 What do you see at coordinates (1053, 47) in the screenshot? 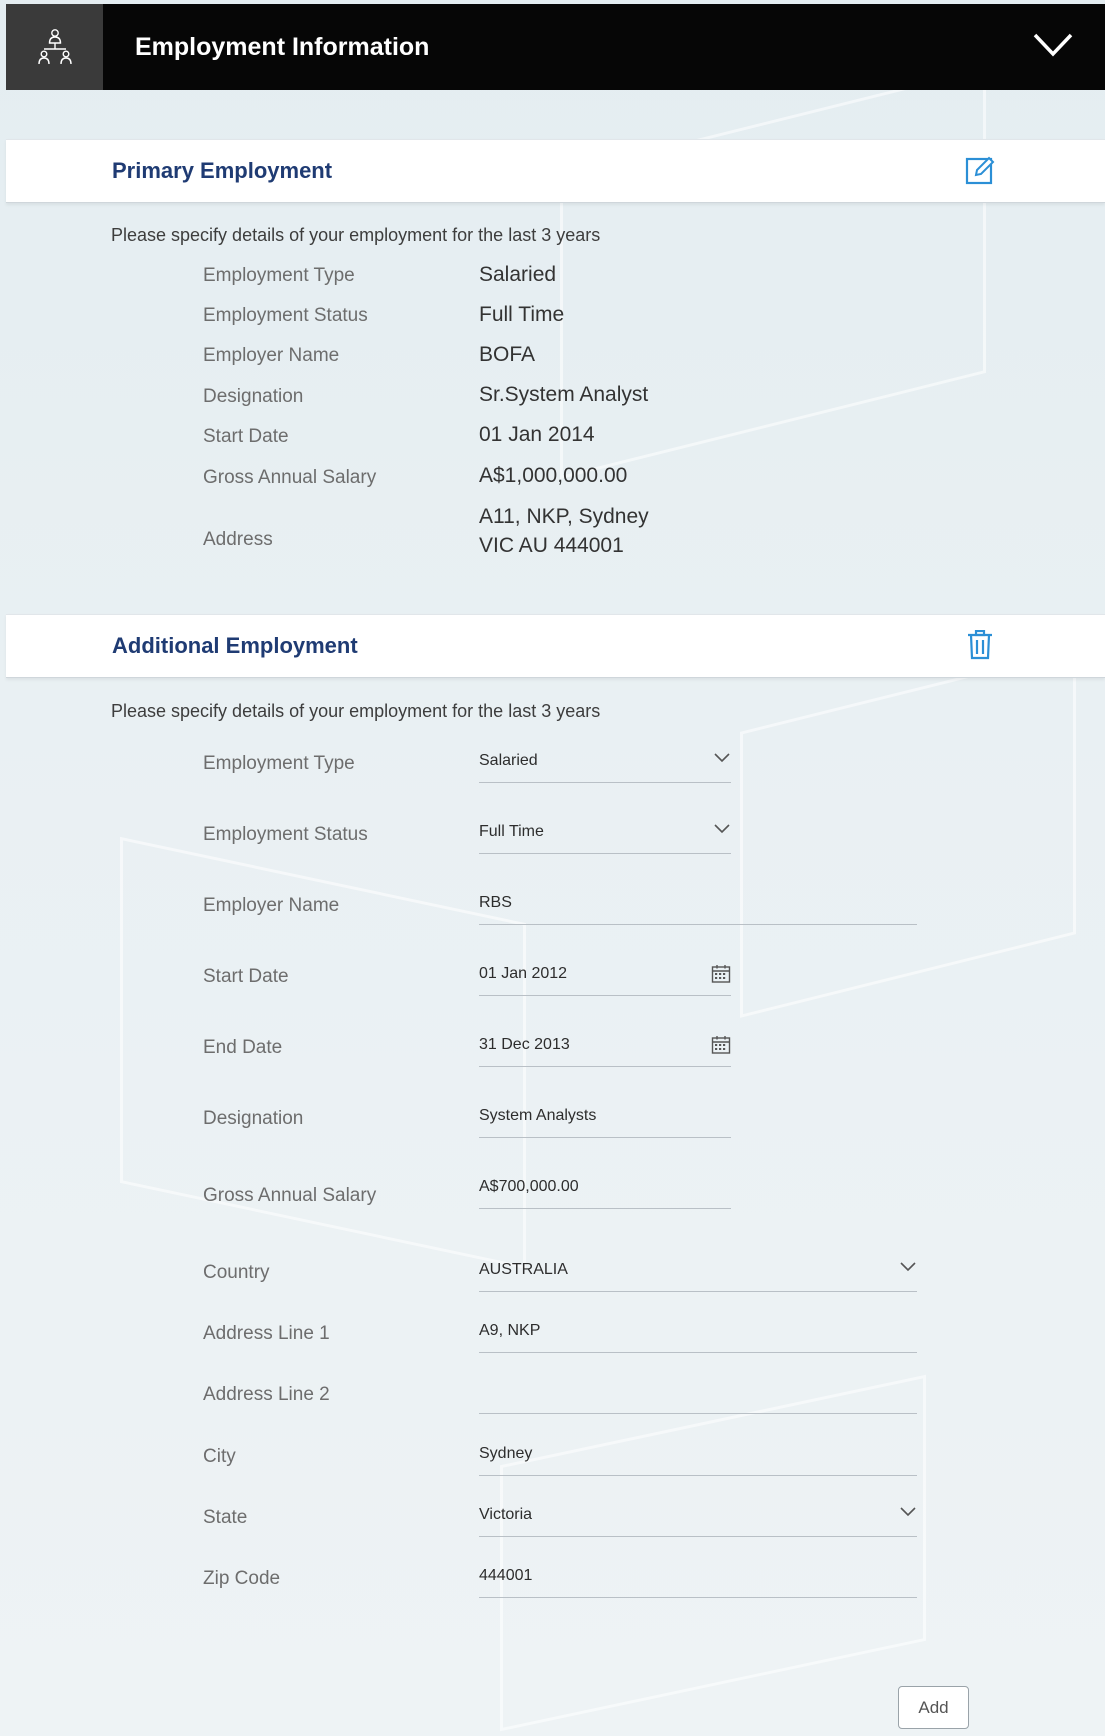
I see `collapse-chevron-icon` at bounding box center [1053, 47].